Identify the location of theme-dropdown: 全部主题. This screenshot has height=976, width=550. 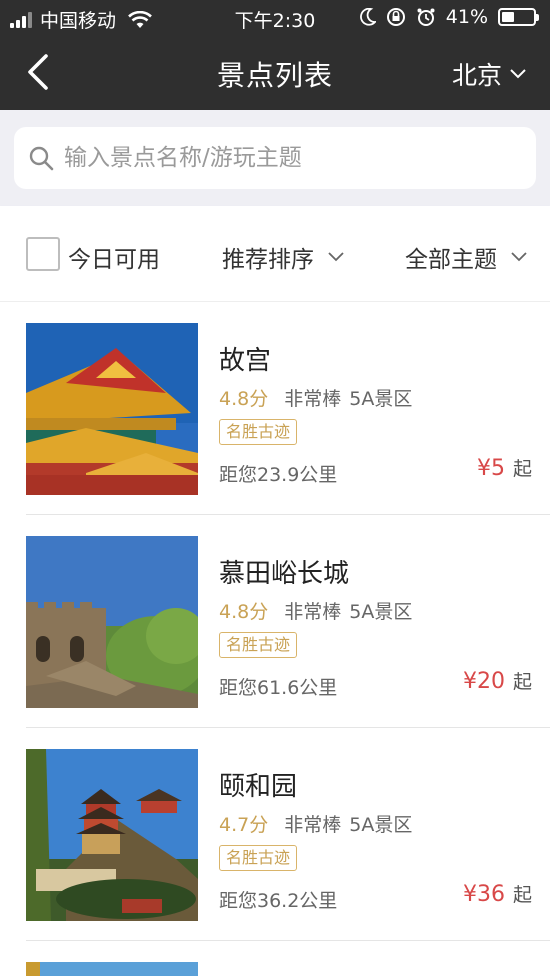
(466, 257).